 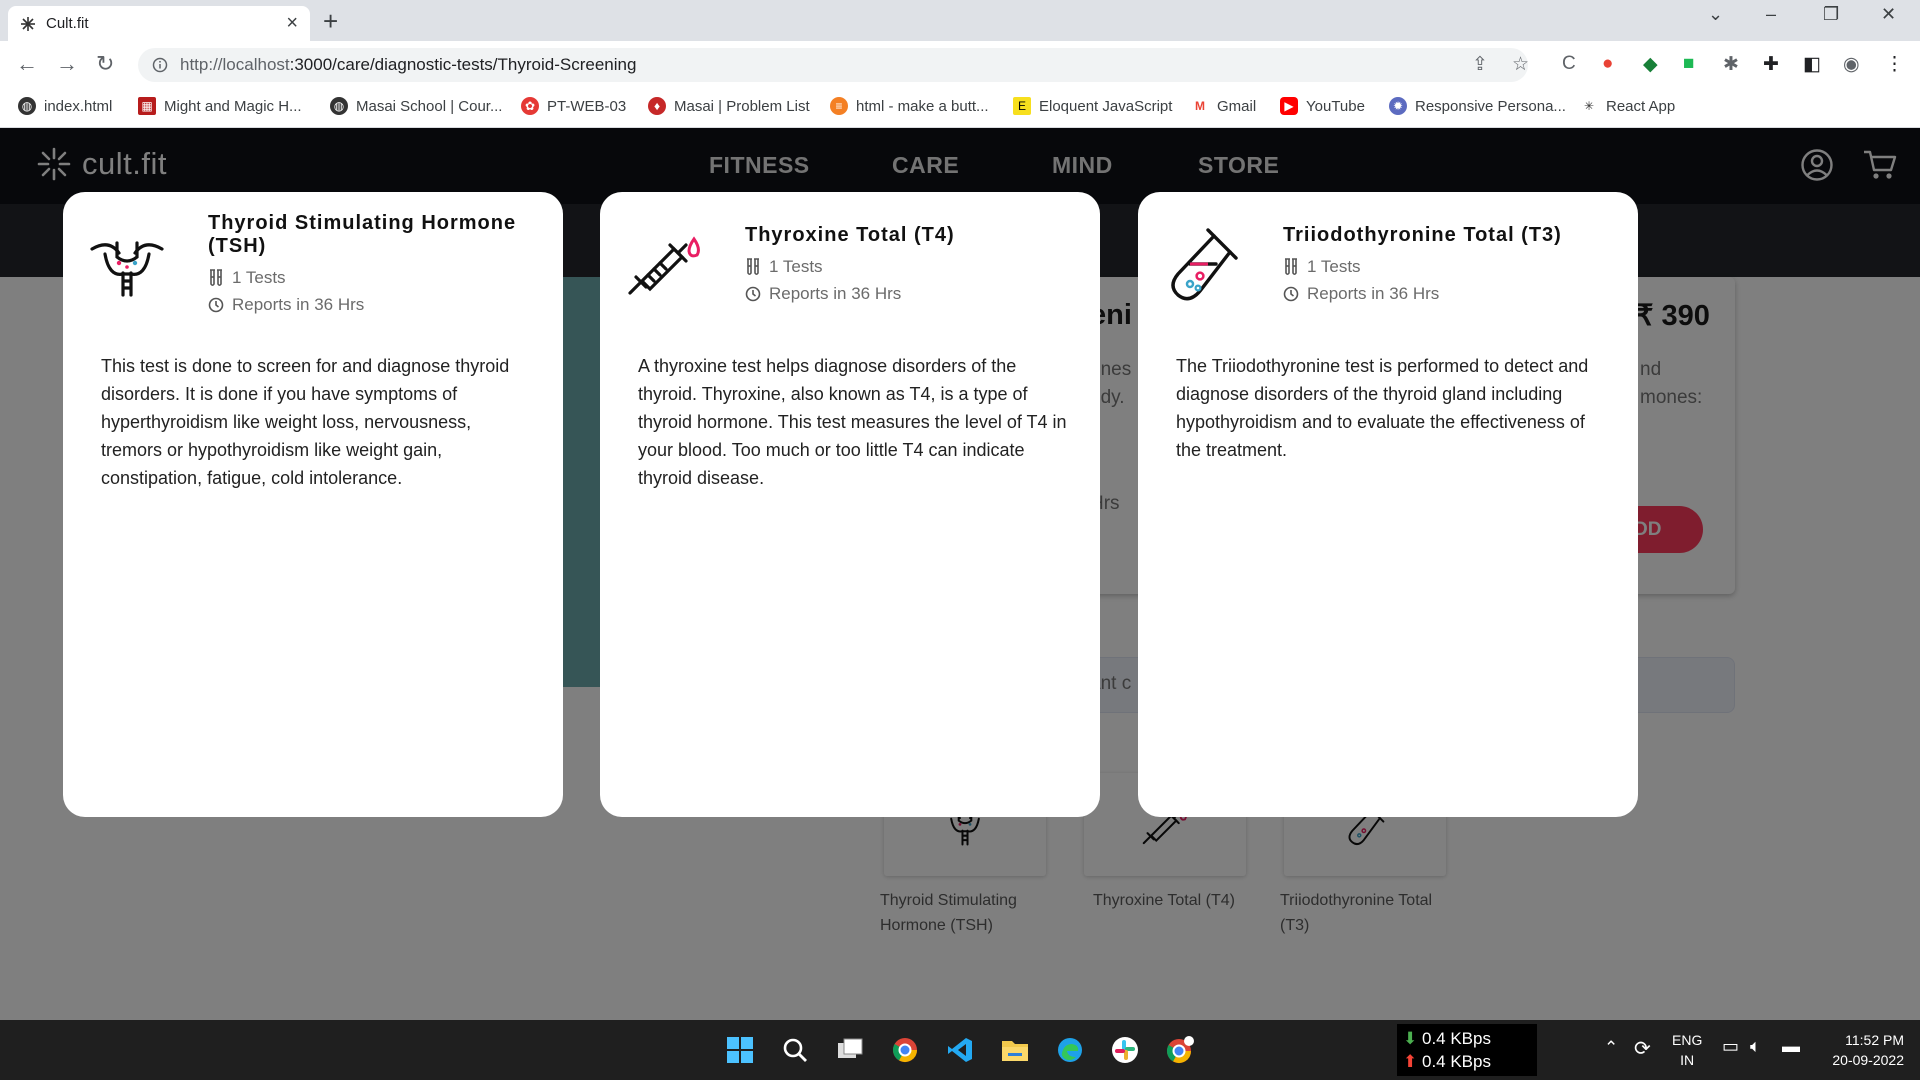 I want to click on share-icon: ⇪, so click(x=1480, y=64).